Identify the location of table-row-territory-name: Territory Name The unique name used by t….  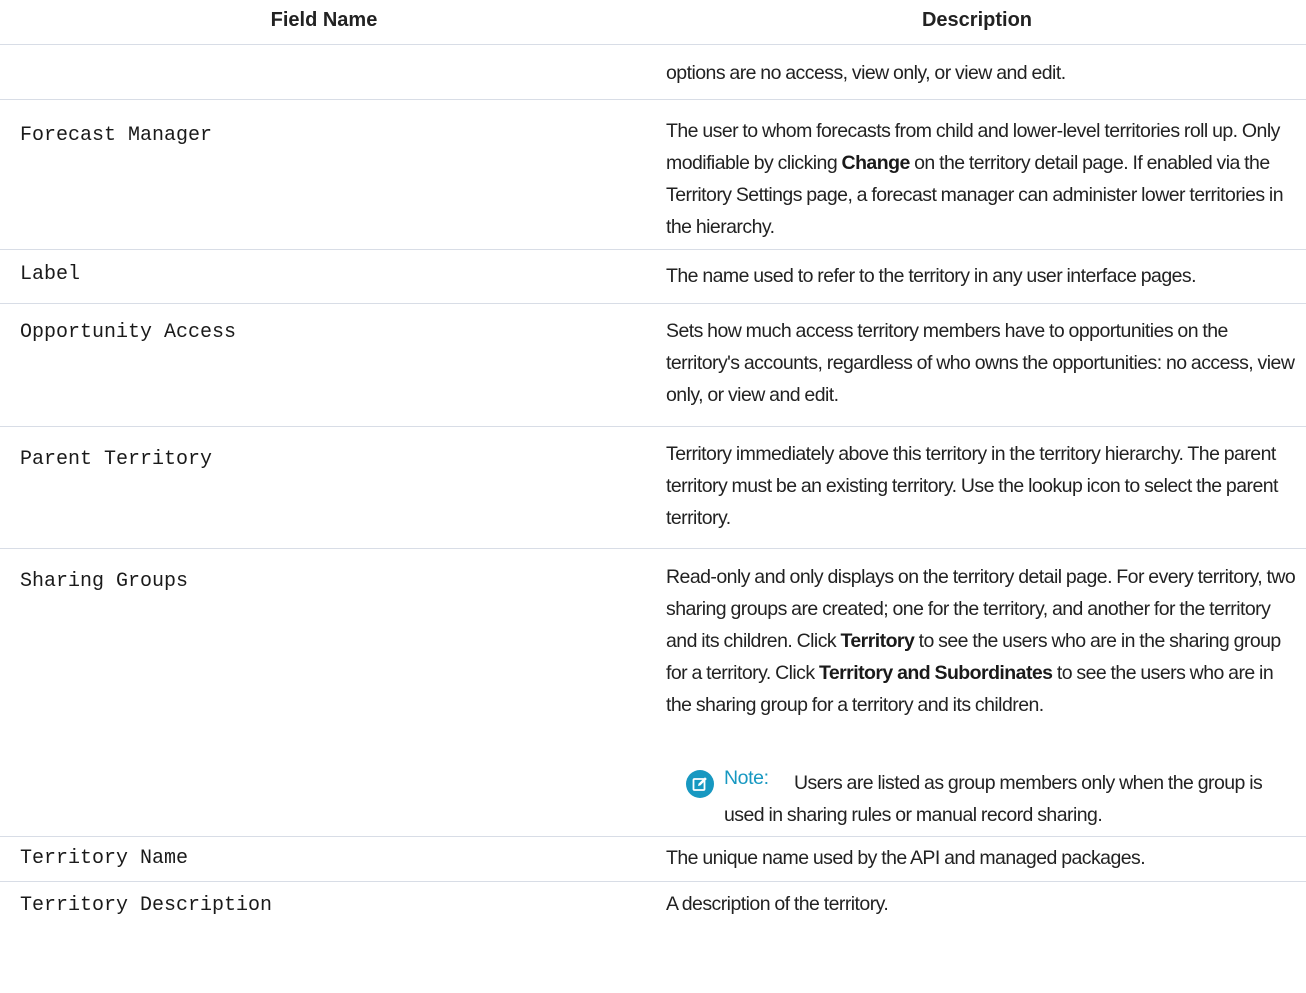
(653, 859).